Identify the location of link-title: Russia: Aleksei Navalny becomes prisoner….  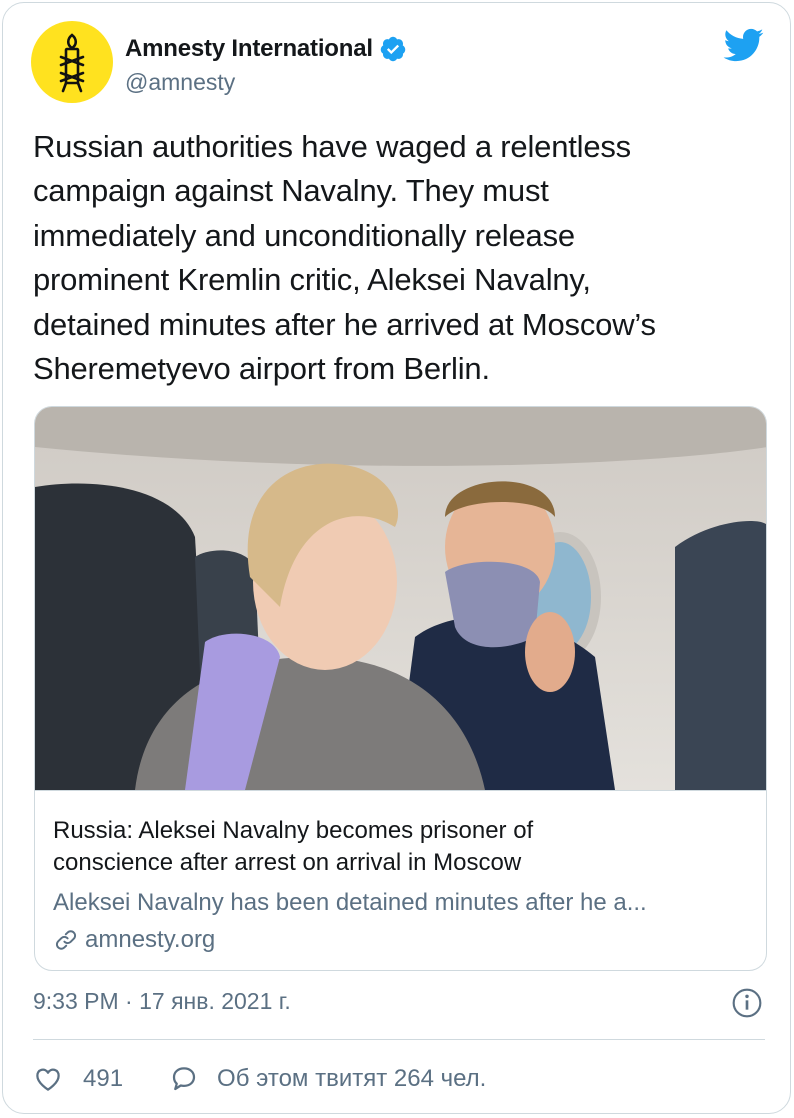
(403, 847).